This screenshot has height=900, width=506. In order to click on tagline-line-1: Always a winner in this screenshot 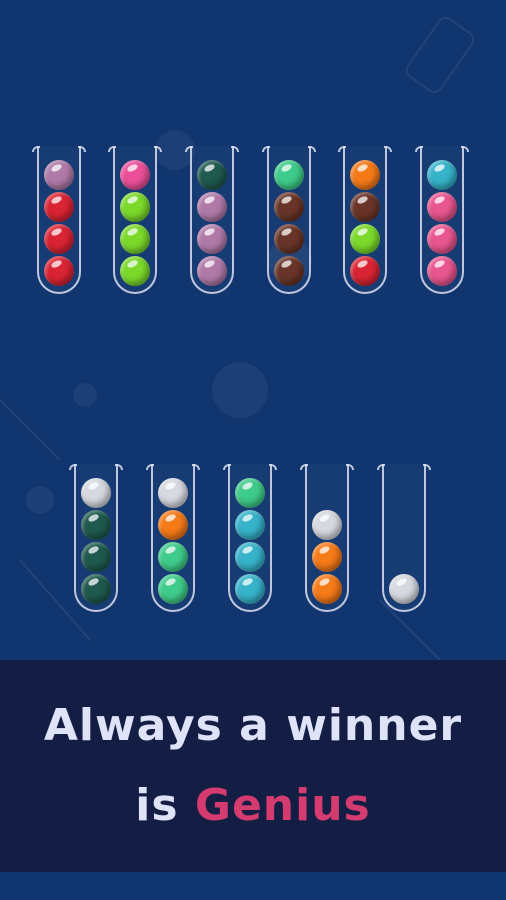, I will do `click(253, 725)`.